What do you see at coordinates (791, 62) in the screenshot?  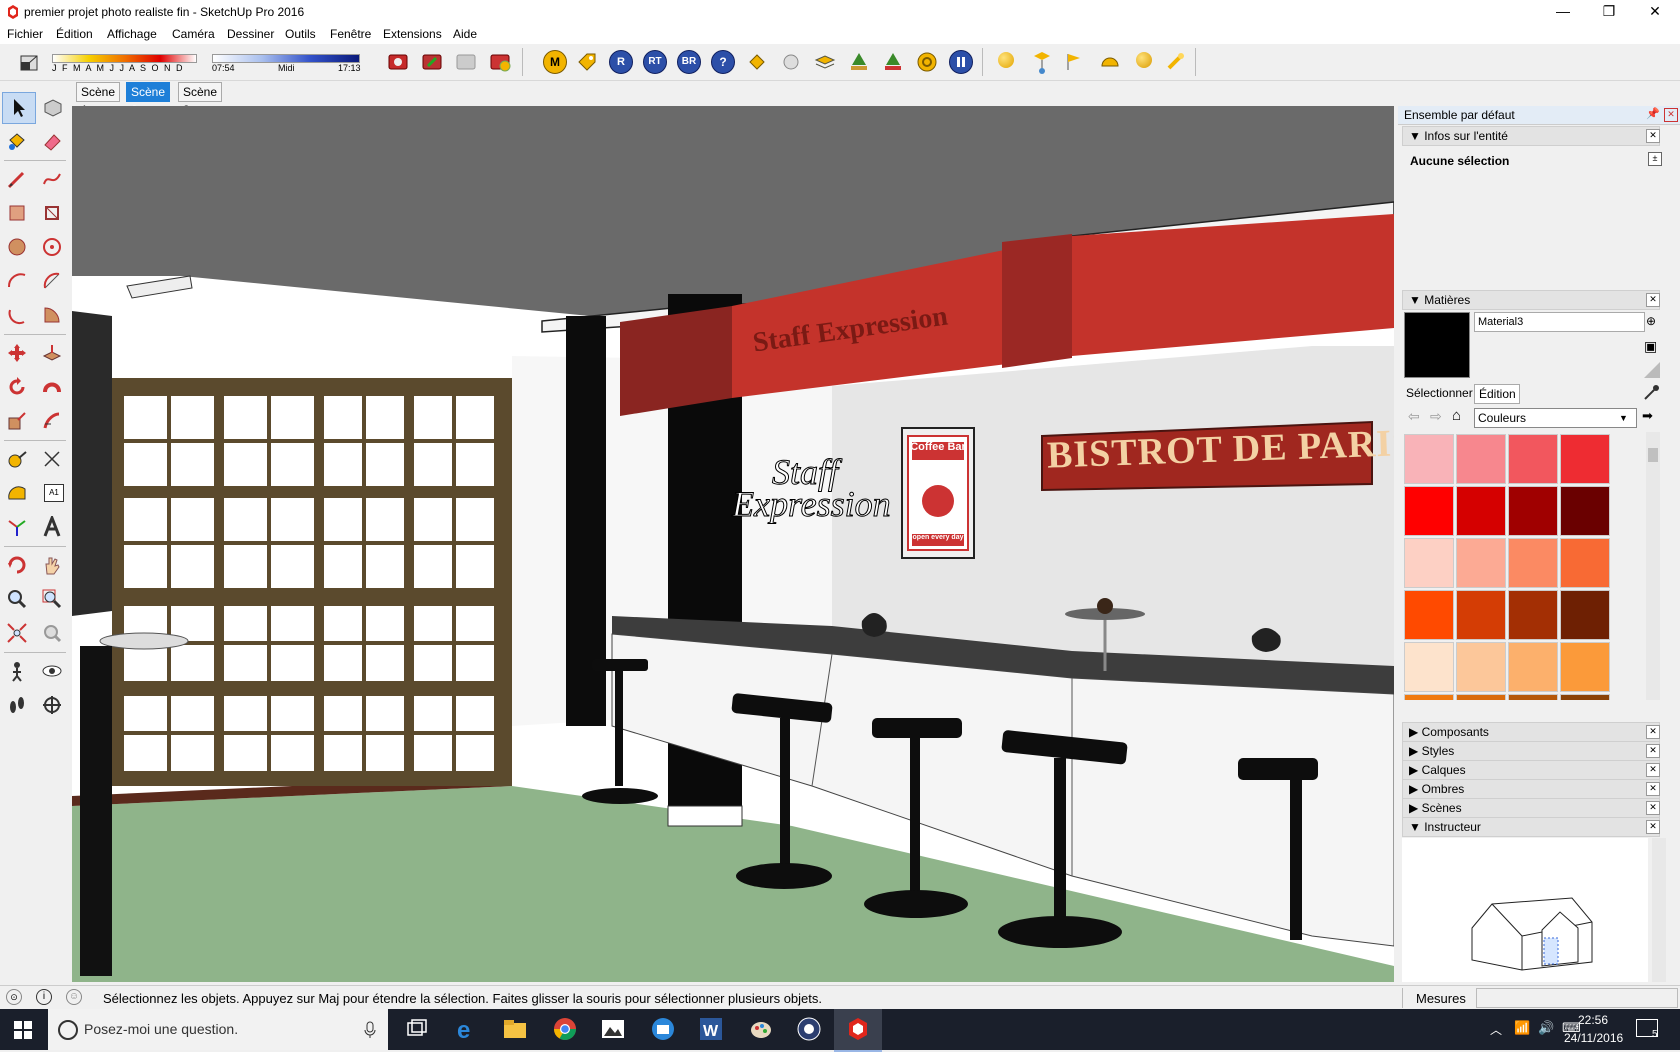 I see `sphere-icon` at bounding box center [791, 62].